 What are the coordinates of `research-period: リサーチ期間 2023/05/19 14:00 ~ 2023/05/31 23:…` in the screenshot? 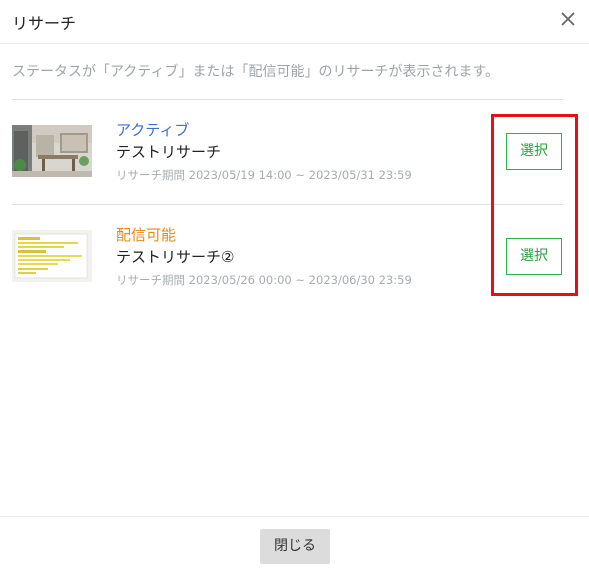 It's located at (264, 175).